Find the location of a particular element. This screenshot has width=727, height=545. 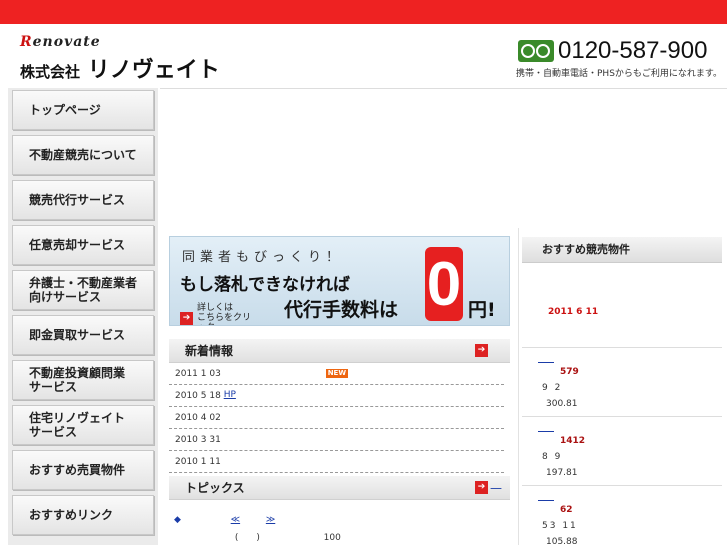

topic-open-bracket: ≪ is located at coordinates (235, 520).